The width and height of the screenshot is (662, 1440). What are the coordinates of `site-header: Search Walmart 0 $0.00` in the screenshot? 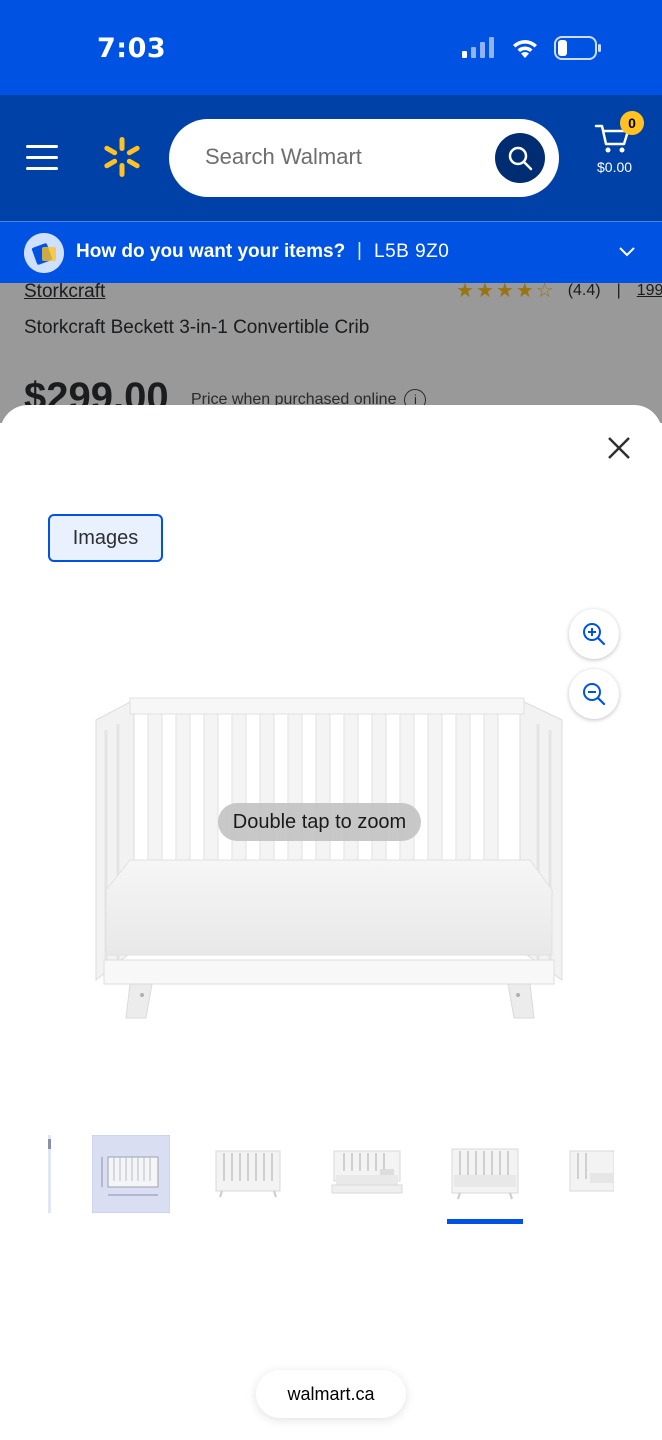 It's located at (331, 158).